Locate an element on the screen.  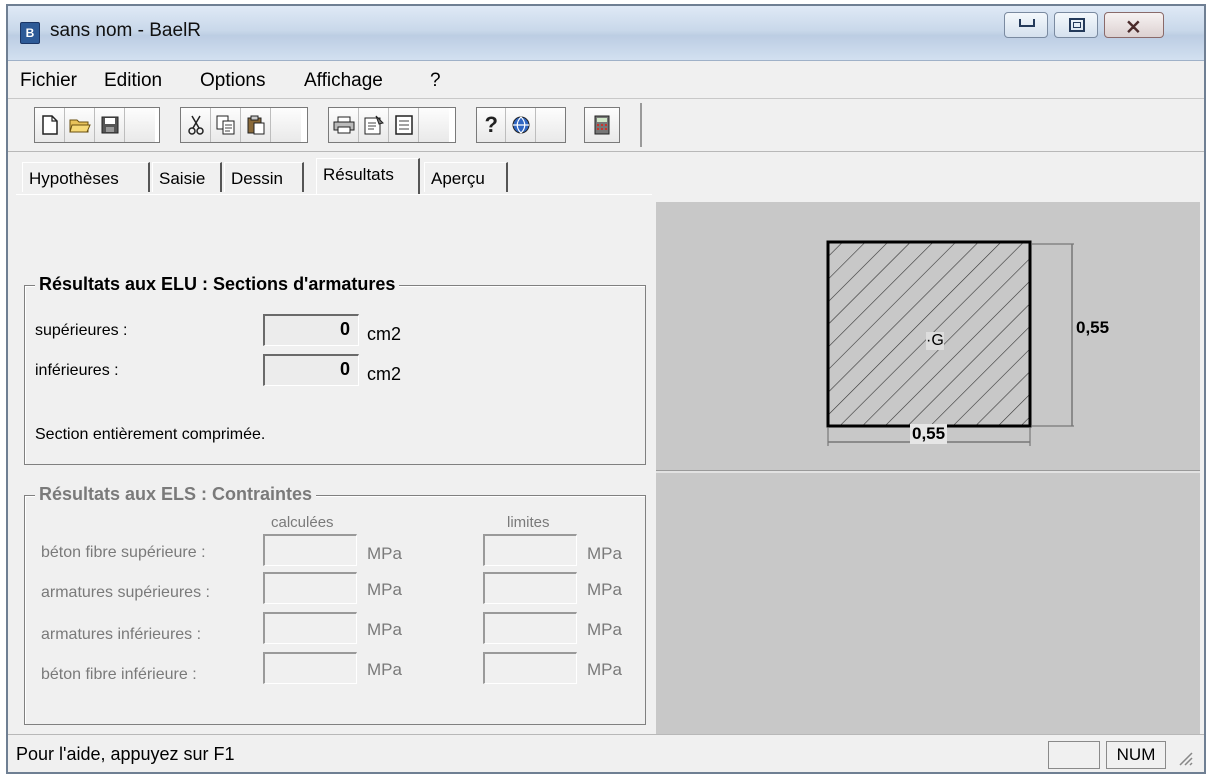
toolbar-group-file is located at coordinates (97, 125).